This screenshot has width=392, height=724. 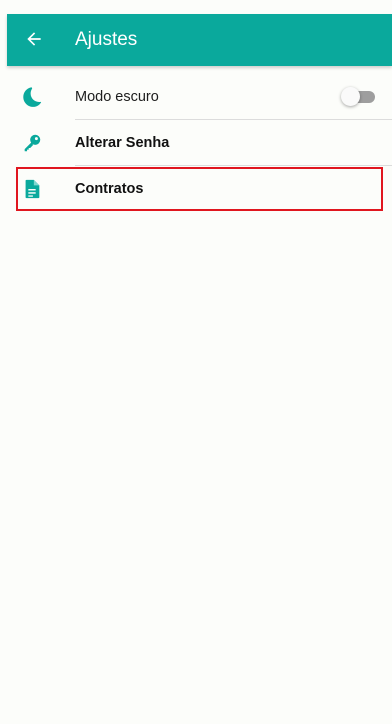 What do you see at coordinates (117, 97) in the screenshot?
I see `dark-mode-label: Modo escuro` at bounding box center [117, 97].